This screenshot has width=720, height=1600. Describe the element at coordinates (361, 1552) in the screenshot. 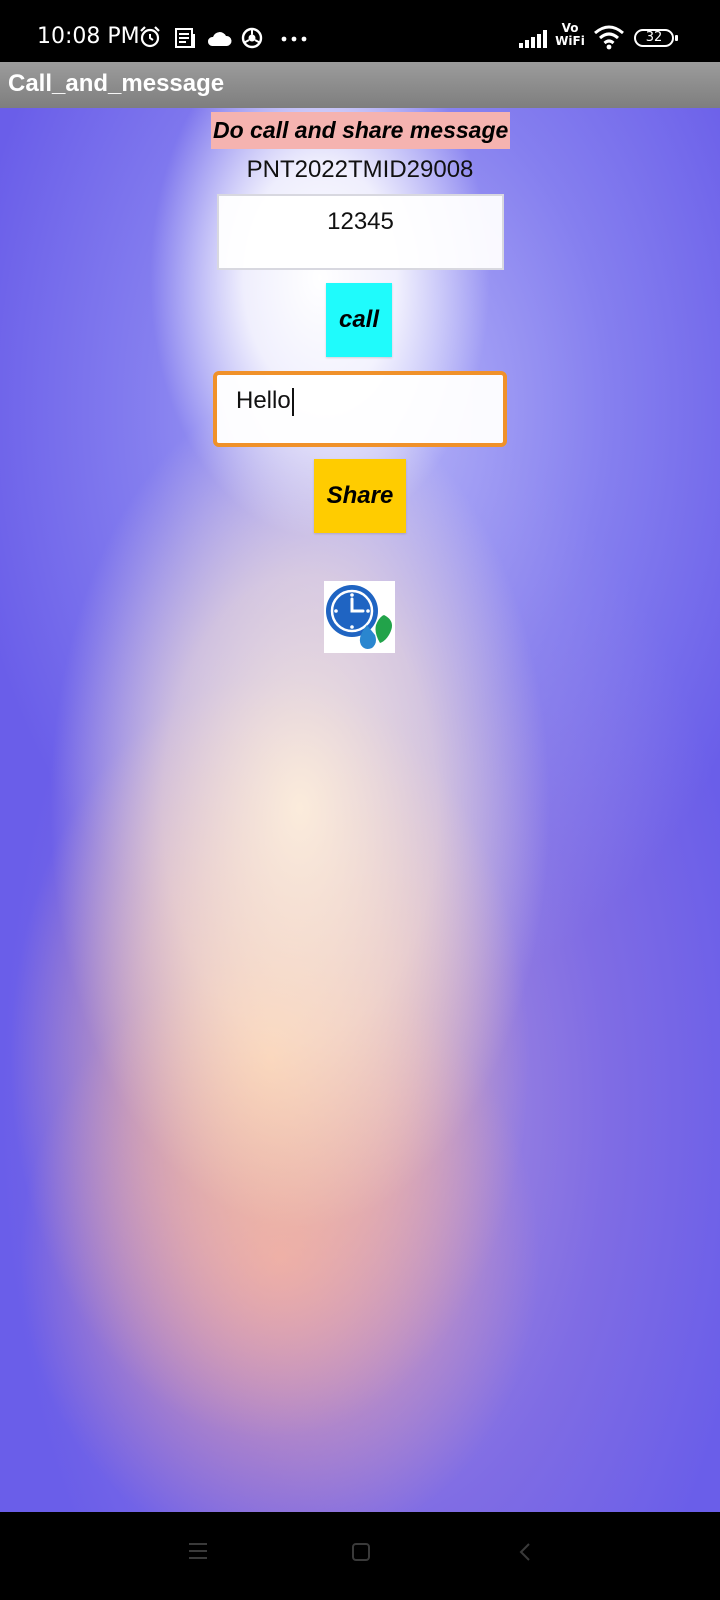

I see `home-icon` at that location.